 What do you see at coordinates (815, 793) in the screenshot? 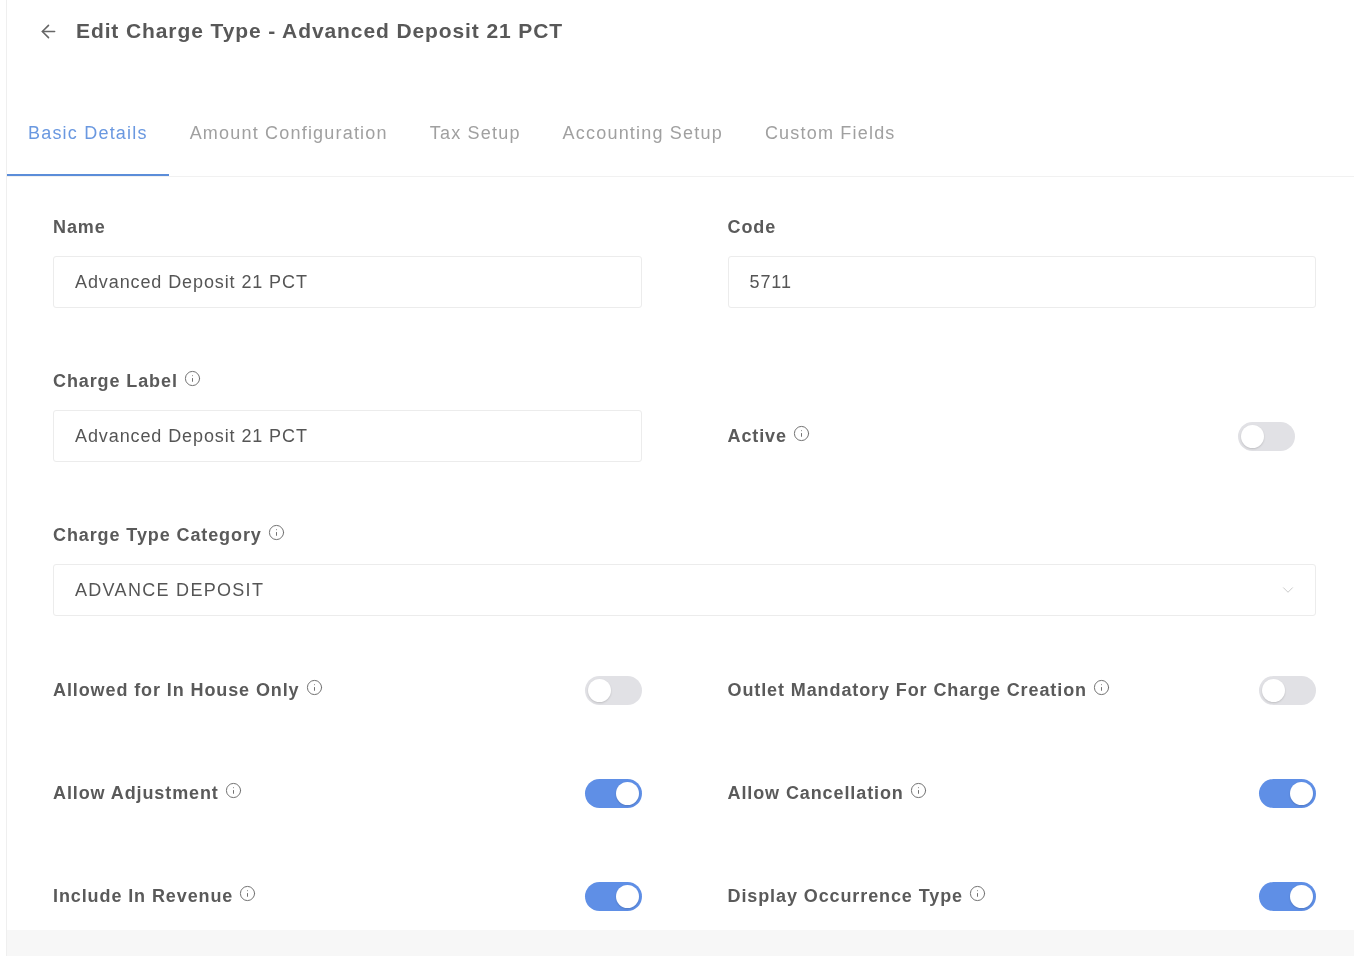
I see `field-label: Allow Cancellation` at bounding box center [815, 793].